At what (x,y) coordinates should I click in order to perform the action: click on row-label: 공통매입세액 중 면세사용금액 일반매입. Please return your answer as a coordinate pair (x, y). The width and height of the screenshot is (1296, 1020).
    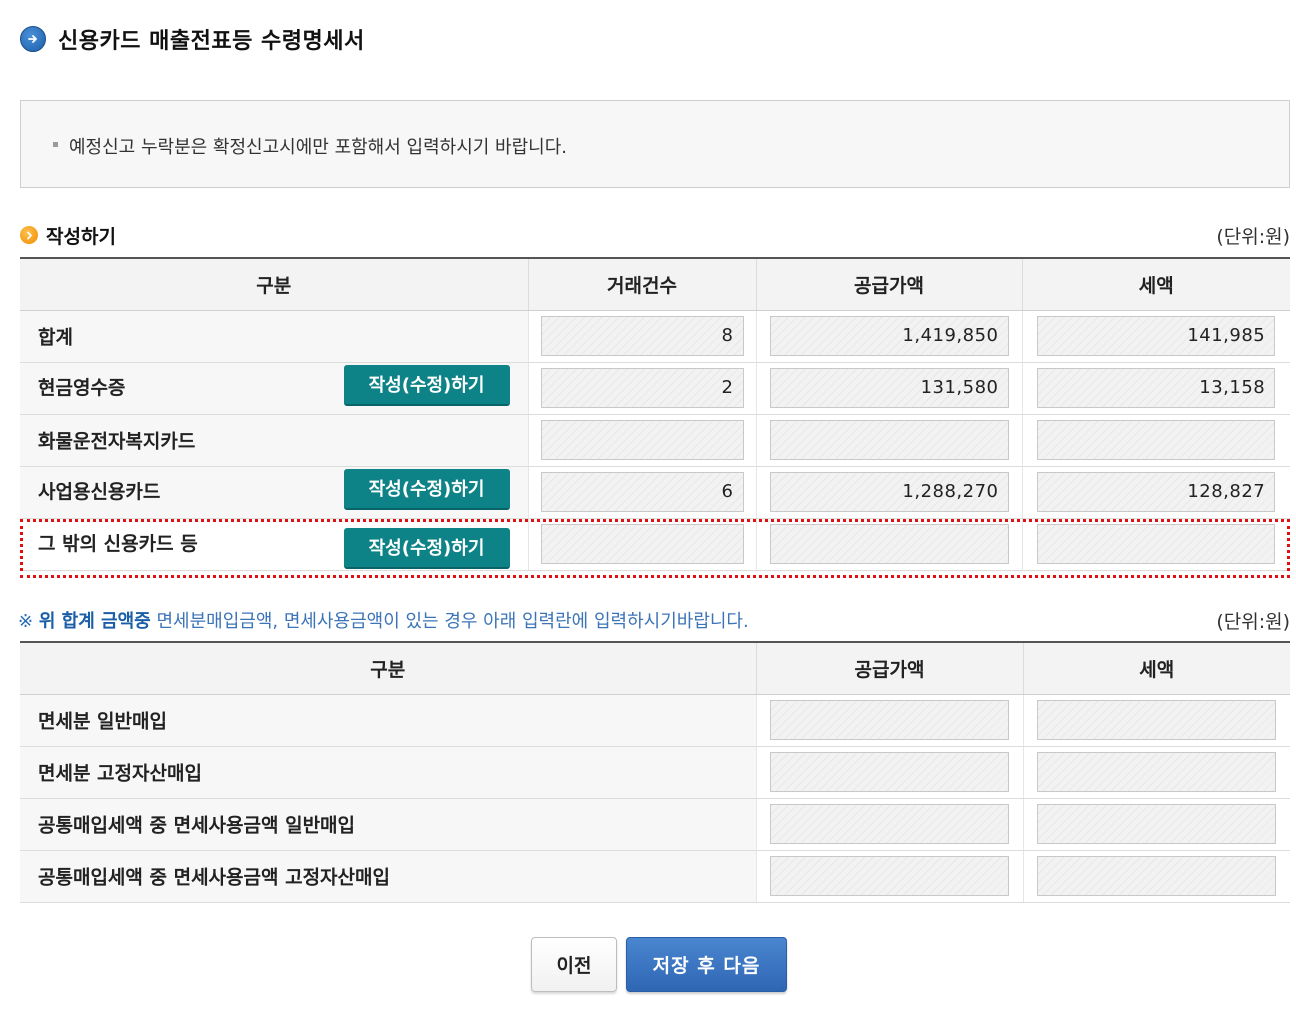
    Looking at the image, I should click on (197, 825).